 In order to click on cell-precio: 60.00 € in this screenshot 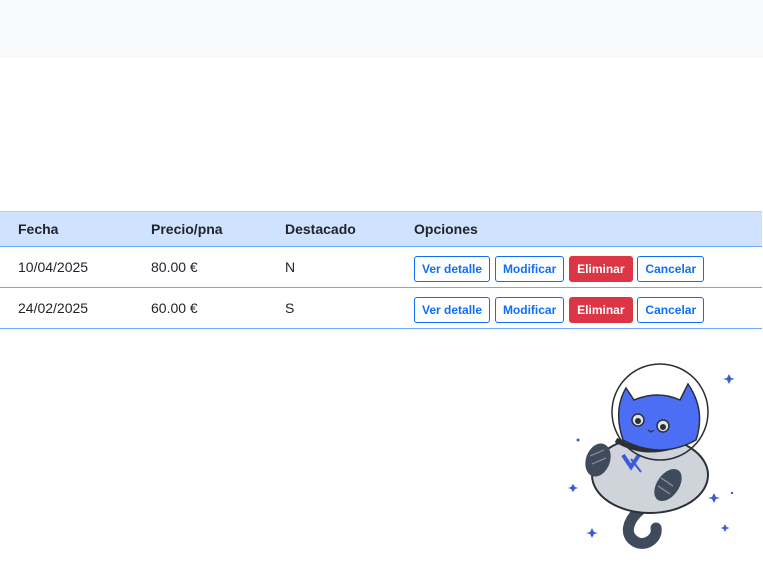, I will do `click(200, 308)`.